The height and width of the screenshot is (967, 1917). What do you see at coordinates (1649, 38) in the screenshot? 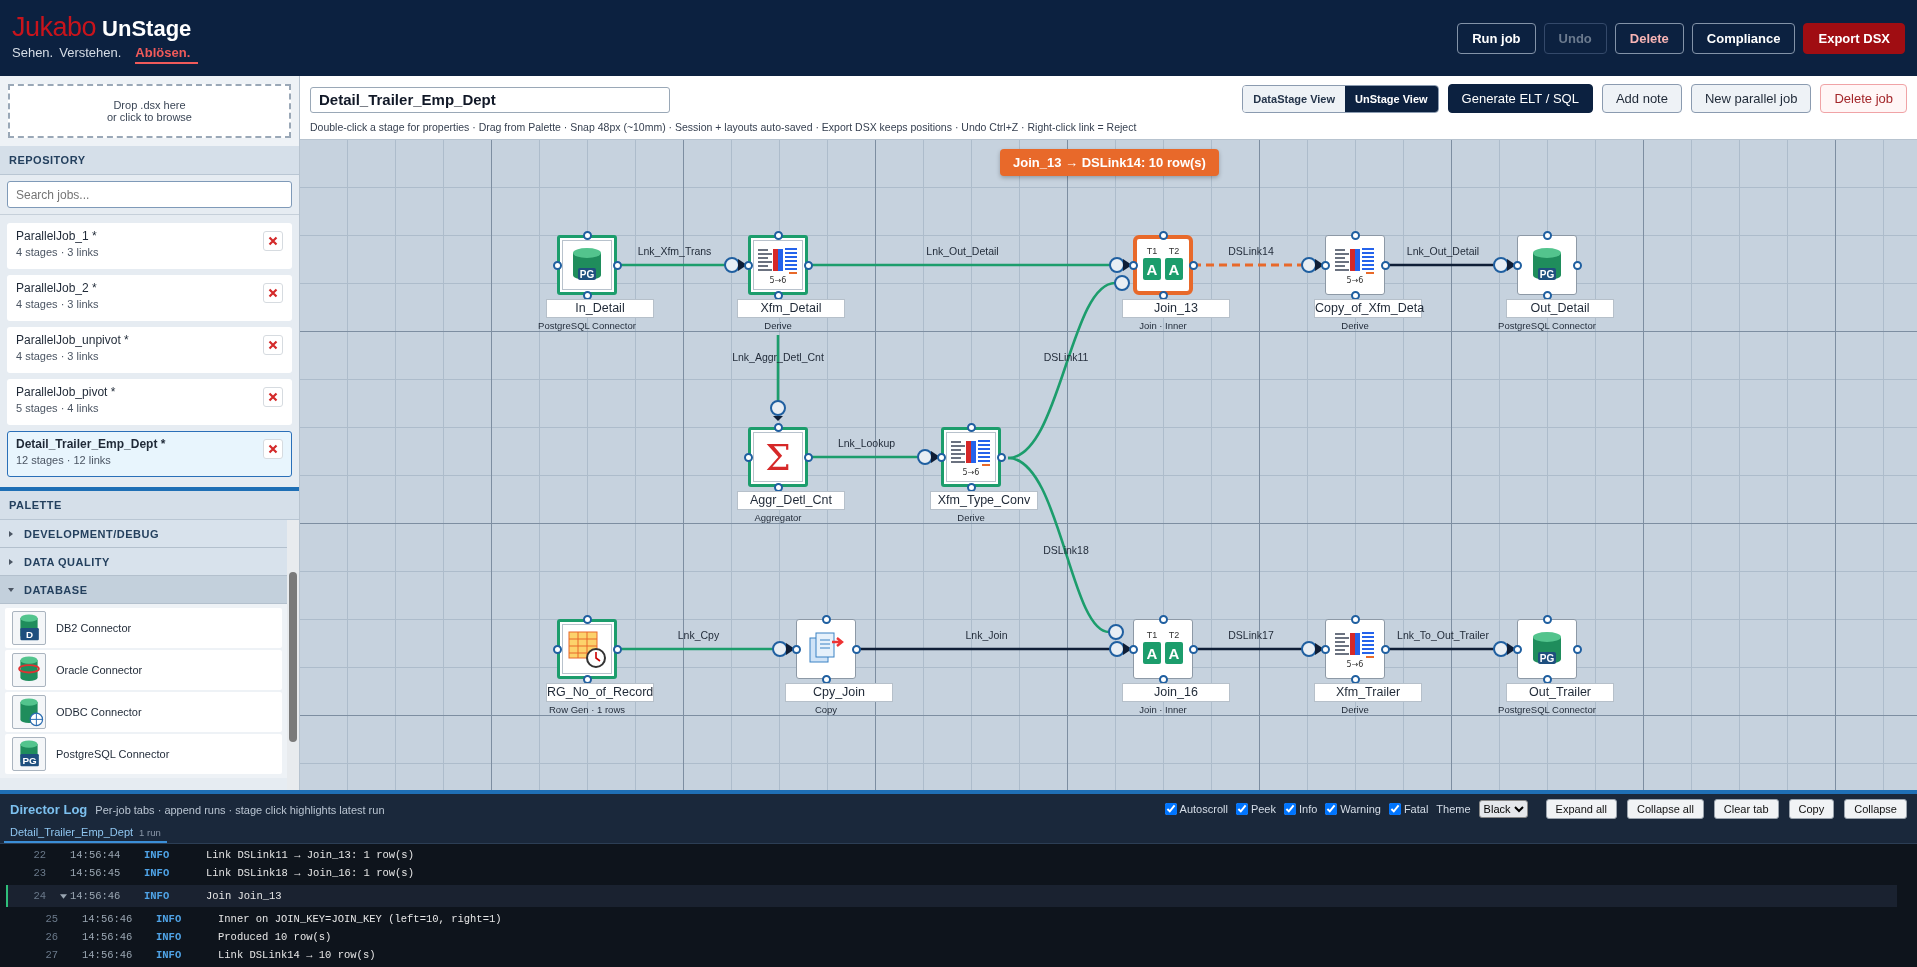
I see `header-button: Delete` at bounding box center [1649, 38].